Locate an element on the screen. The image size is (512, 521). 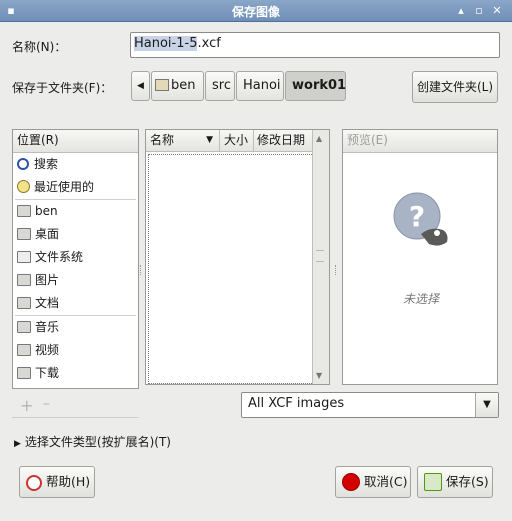
save-button: 保存(S) is located at coordinates (455, 482).